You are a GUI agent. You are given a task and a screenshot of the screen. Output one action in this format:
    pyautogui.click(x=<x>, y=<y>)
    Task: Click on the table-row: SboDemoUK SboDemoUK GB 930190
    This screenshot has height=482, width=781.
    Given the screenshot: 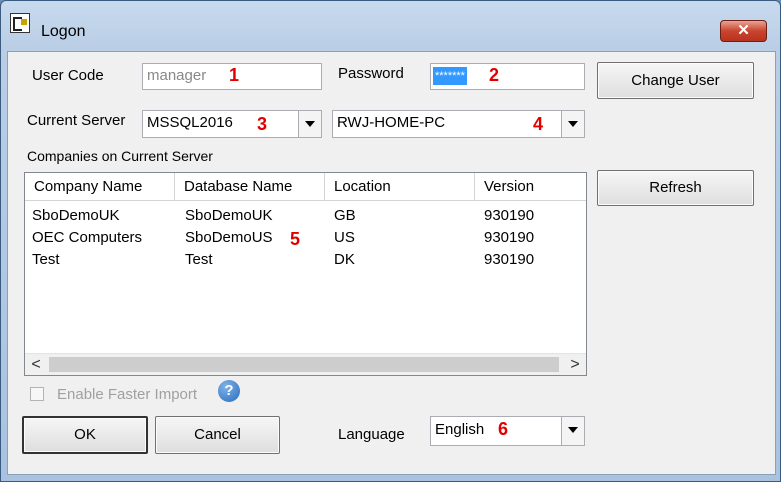 What is the action you would take?
    pyautogui.click(x=305, y=216)
    